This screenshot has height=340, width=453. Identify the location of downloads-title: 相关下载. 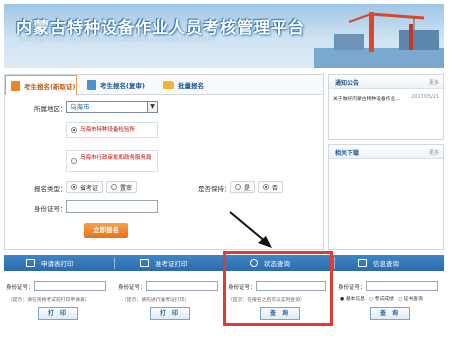
(347, 153).